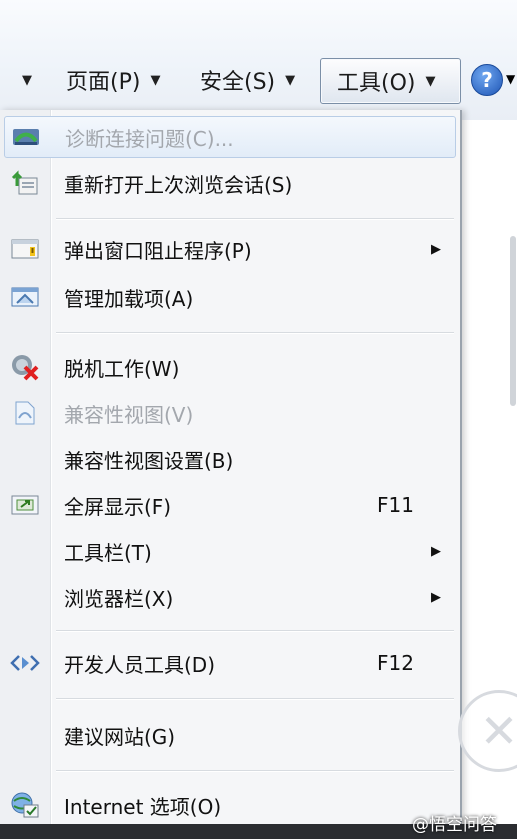 The height and width of the screenshot is (839, 517). Describe the element at coordinates (25, 663) in the screenshot. I see `developer-tools-icon` at that location.